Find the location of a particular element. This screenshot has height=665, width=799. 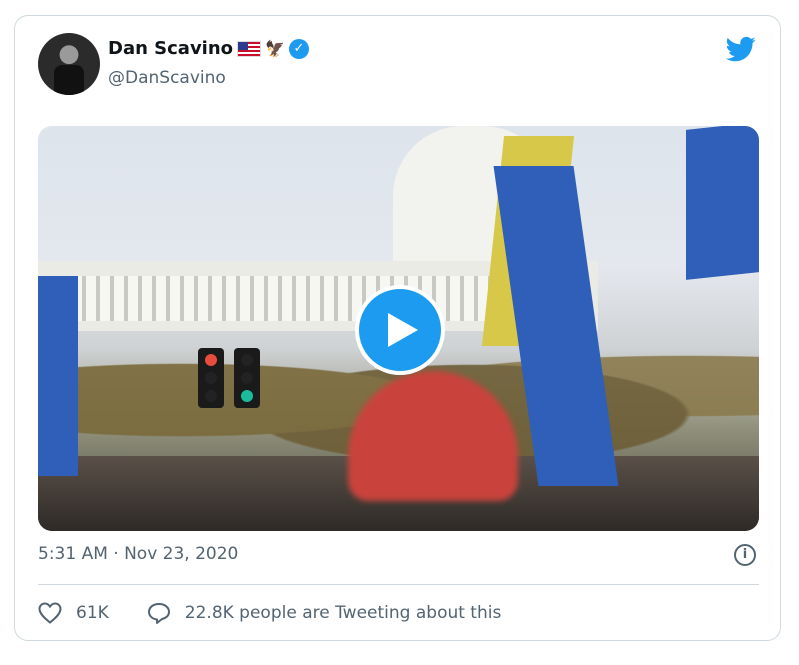

us-flag-icon is located at coordinates (249, 48).